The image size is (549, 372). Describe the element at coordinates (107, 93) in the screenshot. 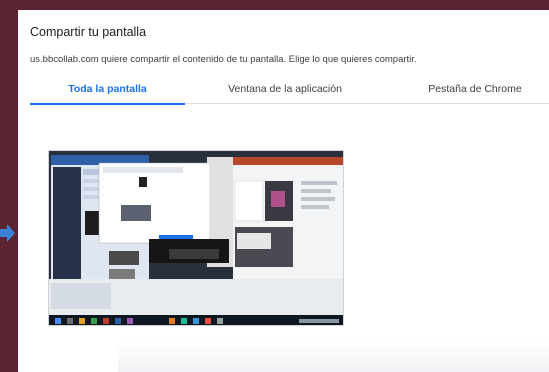

I see `tab-entire-screen: Toda la pantalla` at that location.